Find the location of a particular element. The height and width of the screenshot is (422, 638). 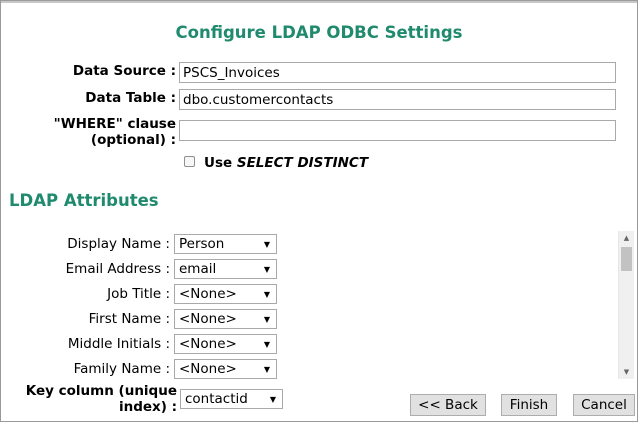

select-distinct-label: Use SELECT DISTINCT is located at coordinates (286, 163).